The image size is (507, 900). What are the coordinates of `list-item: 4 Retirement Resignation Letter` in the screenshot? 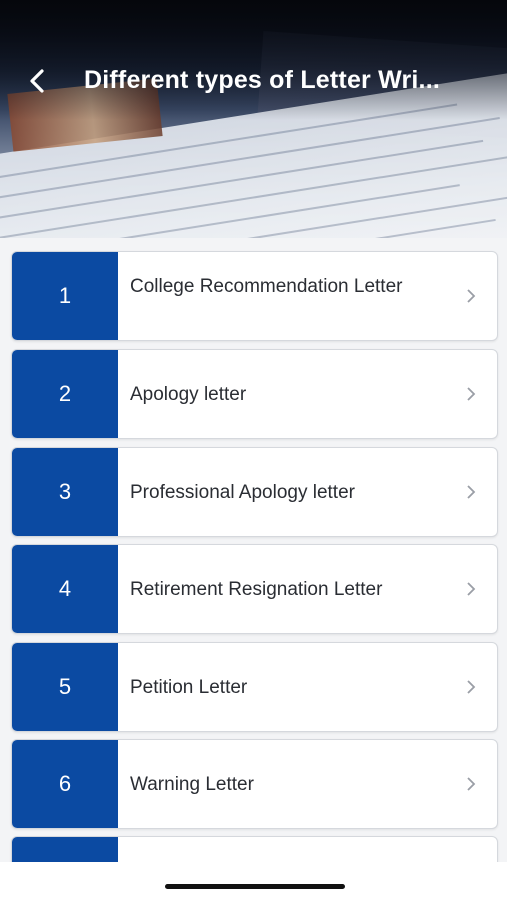 It's located at (254, 589).